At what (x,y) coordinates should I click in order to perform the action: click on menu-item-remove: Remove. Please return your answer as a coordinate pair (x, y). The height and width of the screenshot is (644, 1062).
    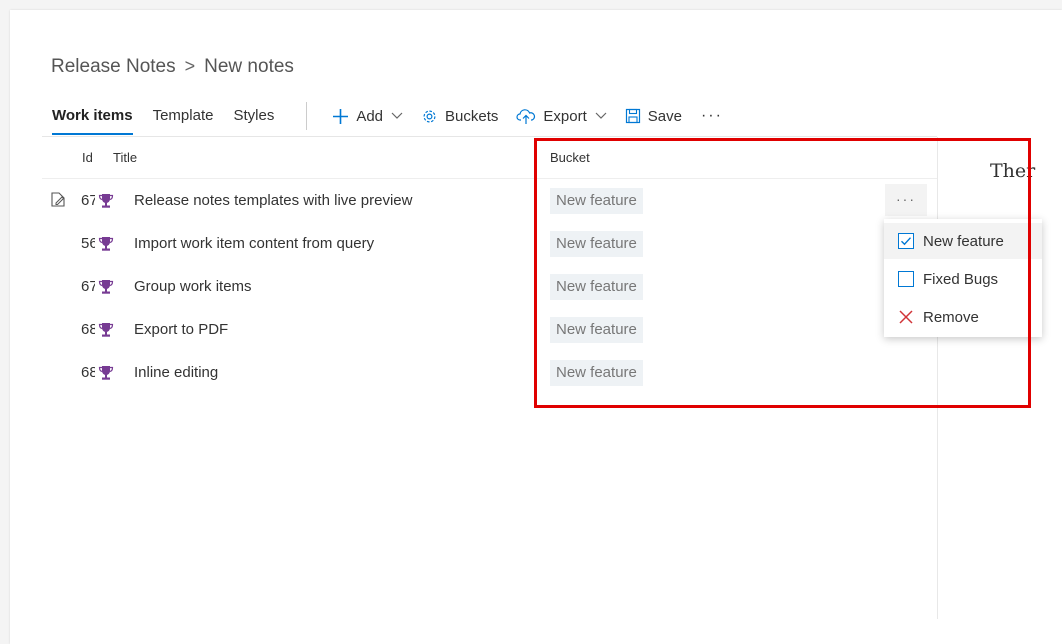
    Looking at the image, I should click on (963, 317).